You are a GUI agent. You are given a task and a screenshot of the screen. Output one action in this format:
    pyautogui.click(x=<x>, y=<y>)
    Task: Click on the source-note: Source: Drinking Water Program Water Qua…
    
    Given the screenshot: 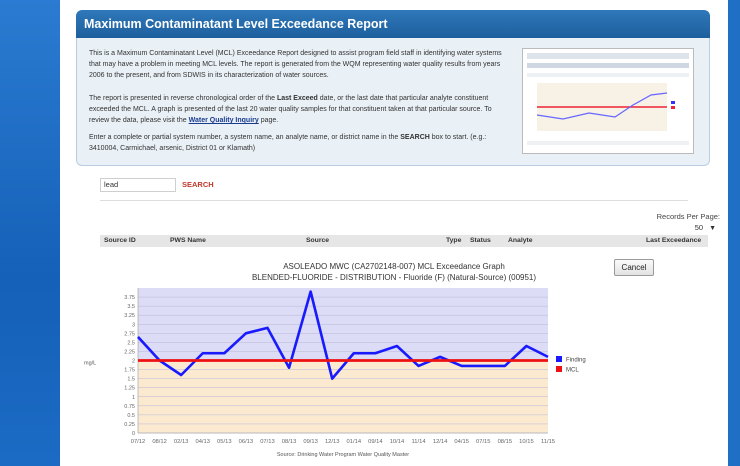 What is the action you would take?
    pyautogui.click(x=343, y=455)
    